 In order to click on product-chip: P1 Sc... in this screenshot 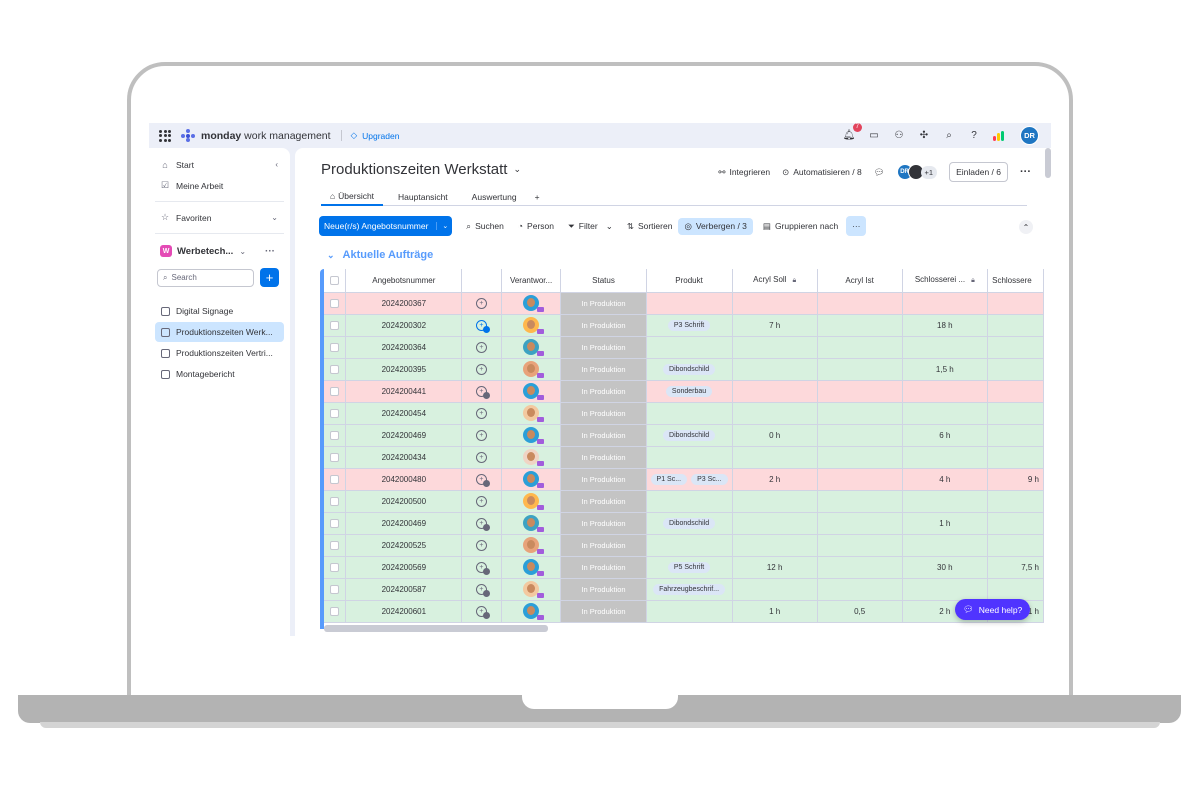, I will do `click(669, 479)`.